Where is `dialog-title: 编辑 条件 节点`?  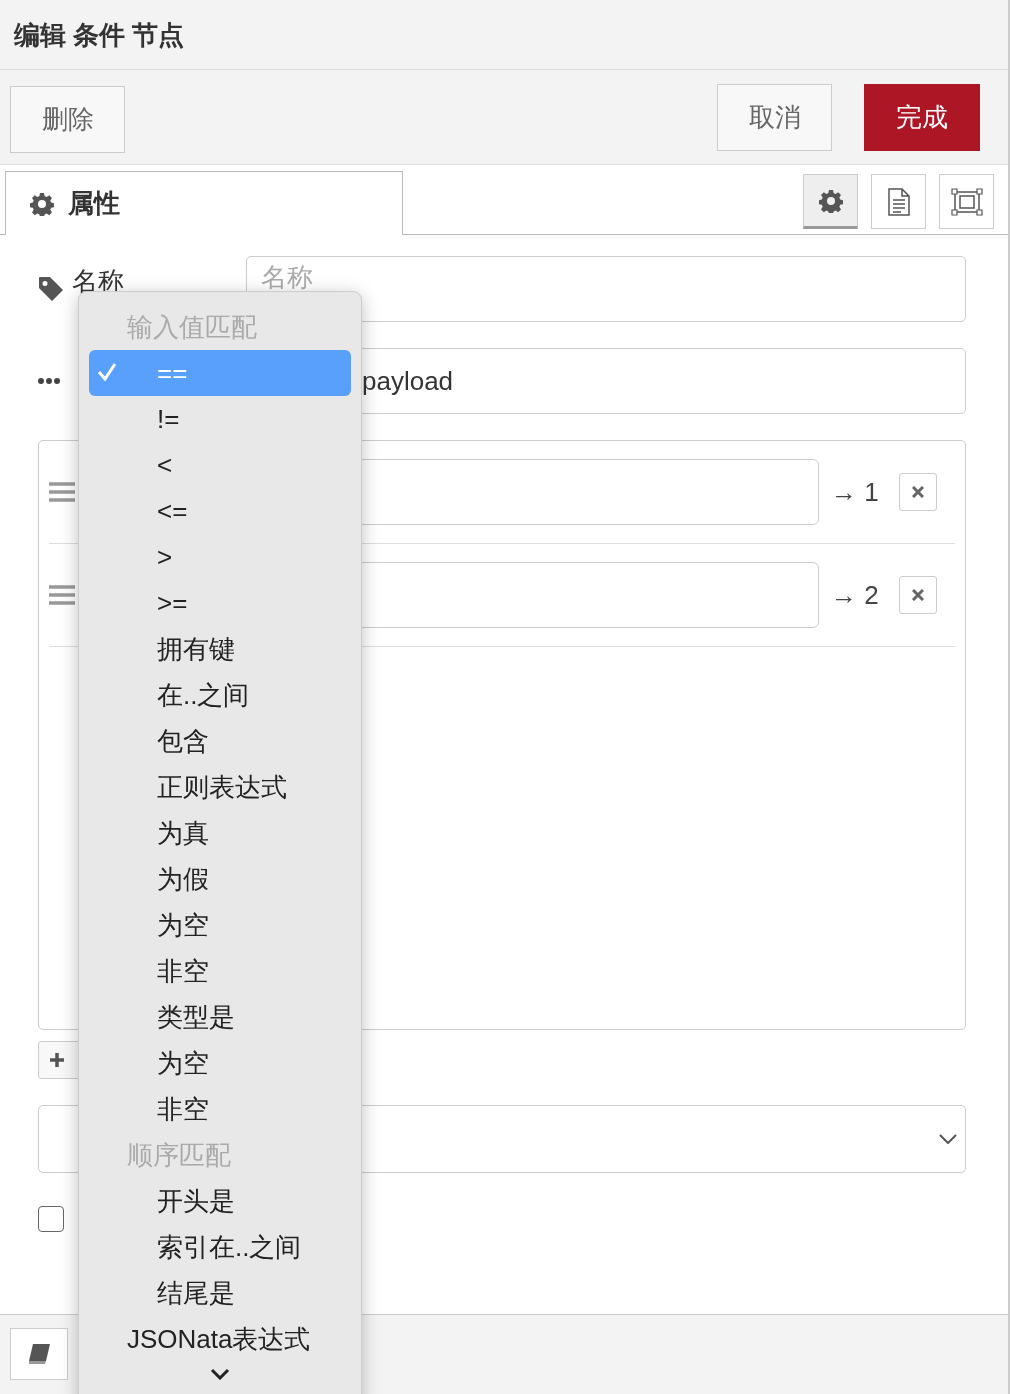
dialog-title: 编辑 条件 节点 is located at coordinates (99, 35).